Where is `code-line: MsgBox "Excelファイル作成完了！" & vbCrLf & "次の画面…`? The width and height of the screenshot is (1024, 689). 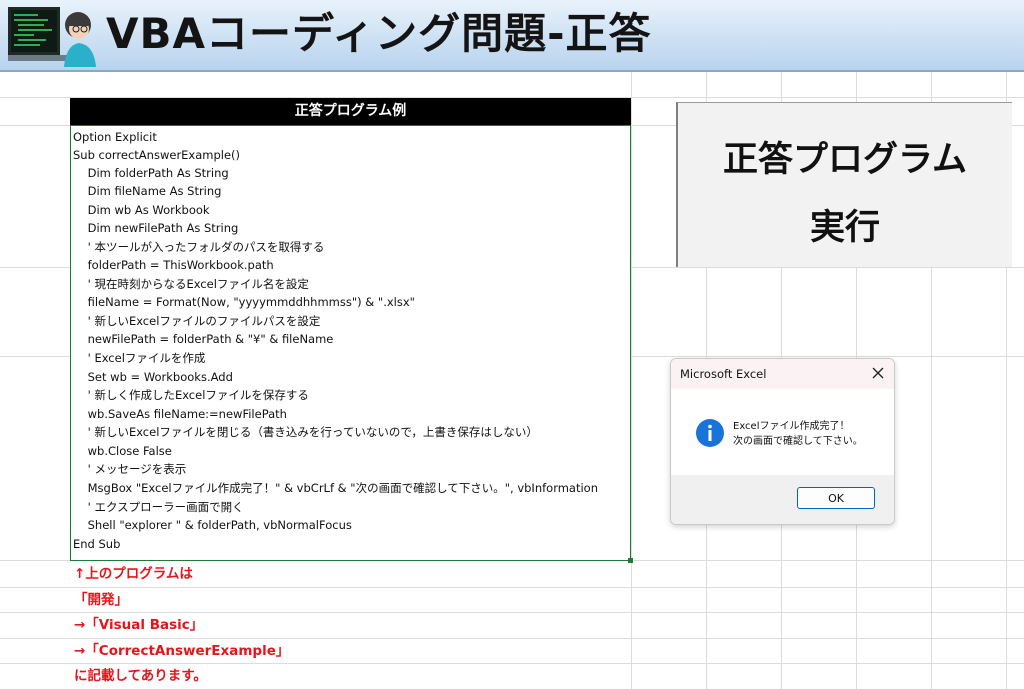
code-line: MsgBox "Excelファイル作成完了！" & vbCrLf & "次の画面… is located at coordinates (336, 488).